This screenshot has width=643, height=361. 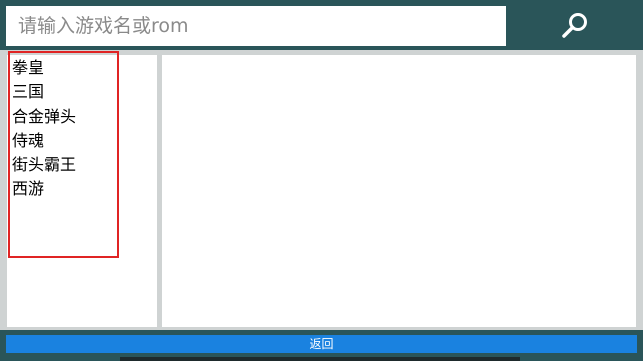 What do you see at coordinates (72, 189) in the screenshot?
I see `category-item: 西游` at bounding box center [72, 189].